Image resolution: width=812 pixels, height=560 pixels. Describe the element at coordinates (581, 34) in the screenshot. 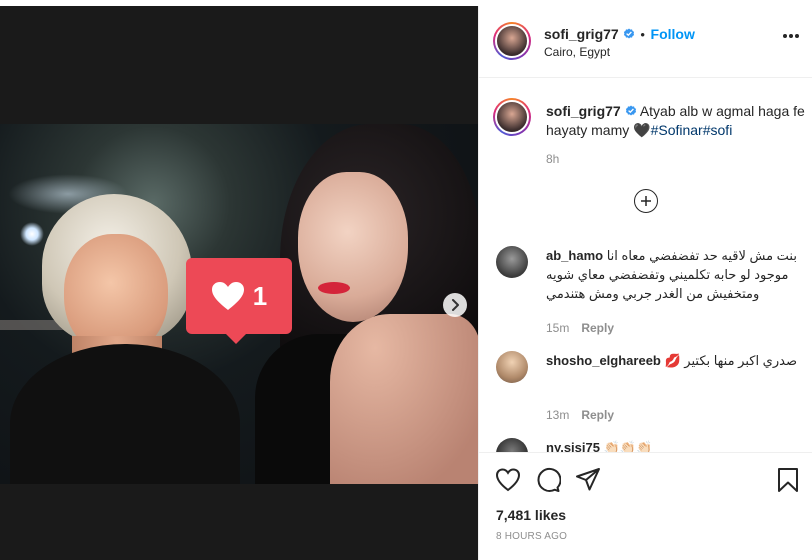

I see `author-username: sofi_grig77` at that location.